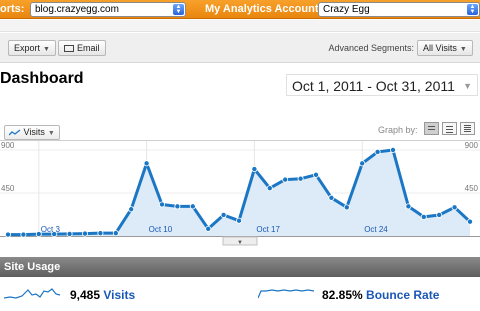  What do you see at coordinates (102, 295) in the screenshot?
I see `visits-stat: 9,485 Visits` at bounding box center [102, 295].